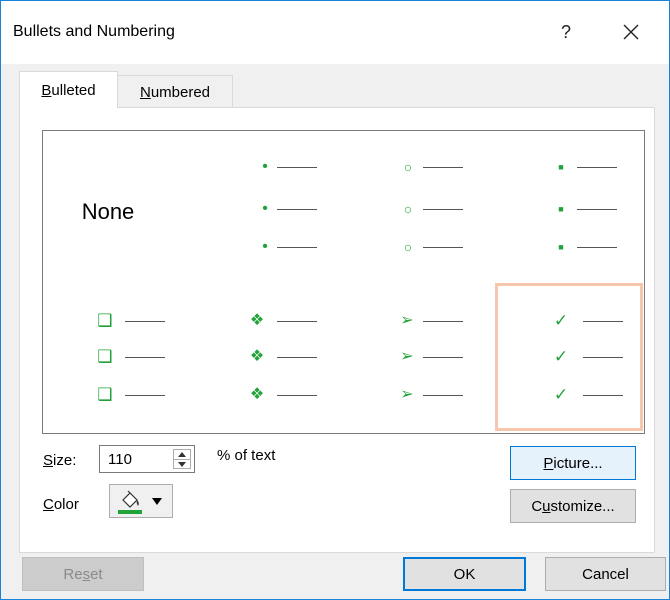  Describe the element at coordinates (246, 455) in the screenshot. I see `size-suffix: % of text` at that location.